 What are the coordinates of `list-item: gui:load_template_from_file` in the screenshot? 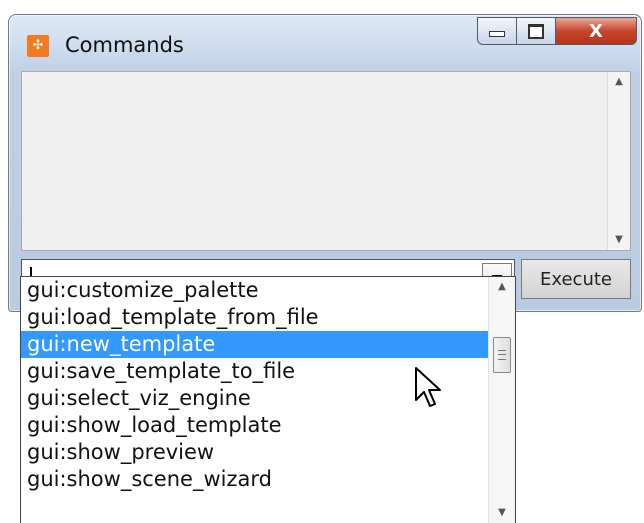 It's located at (255, 317).